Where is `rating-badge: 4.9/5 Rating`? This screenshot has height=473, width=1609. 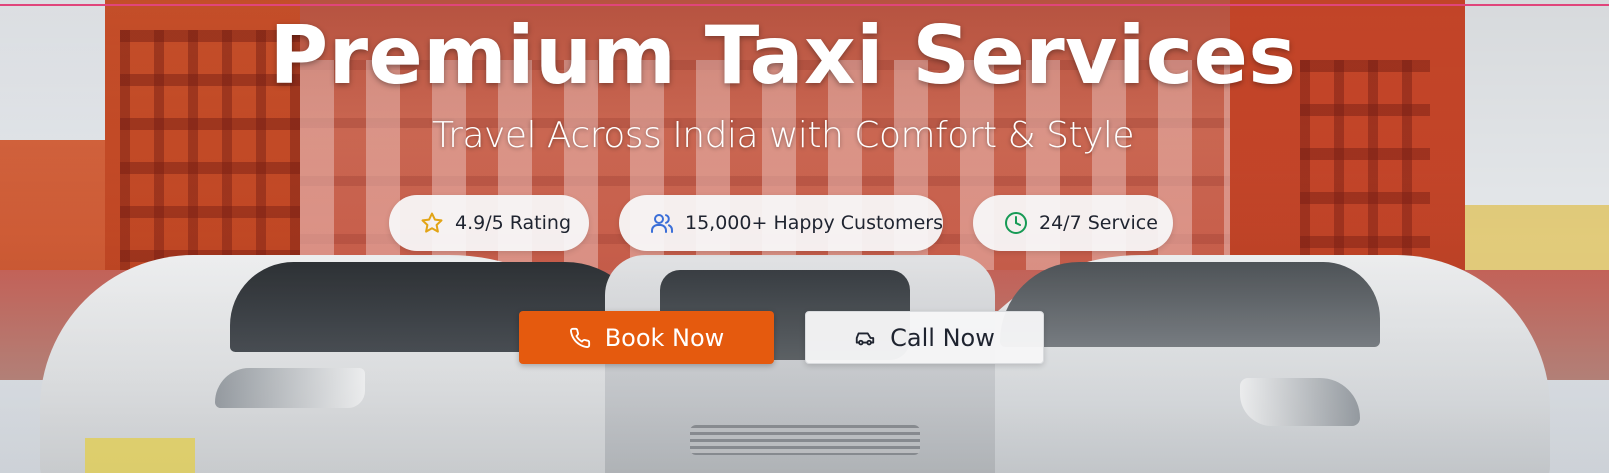
rating-badge: 4.9/5 Rating is located at coordinates (489, 223).